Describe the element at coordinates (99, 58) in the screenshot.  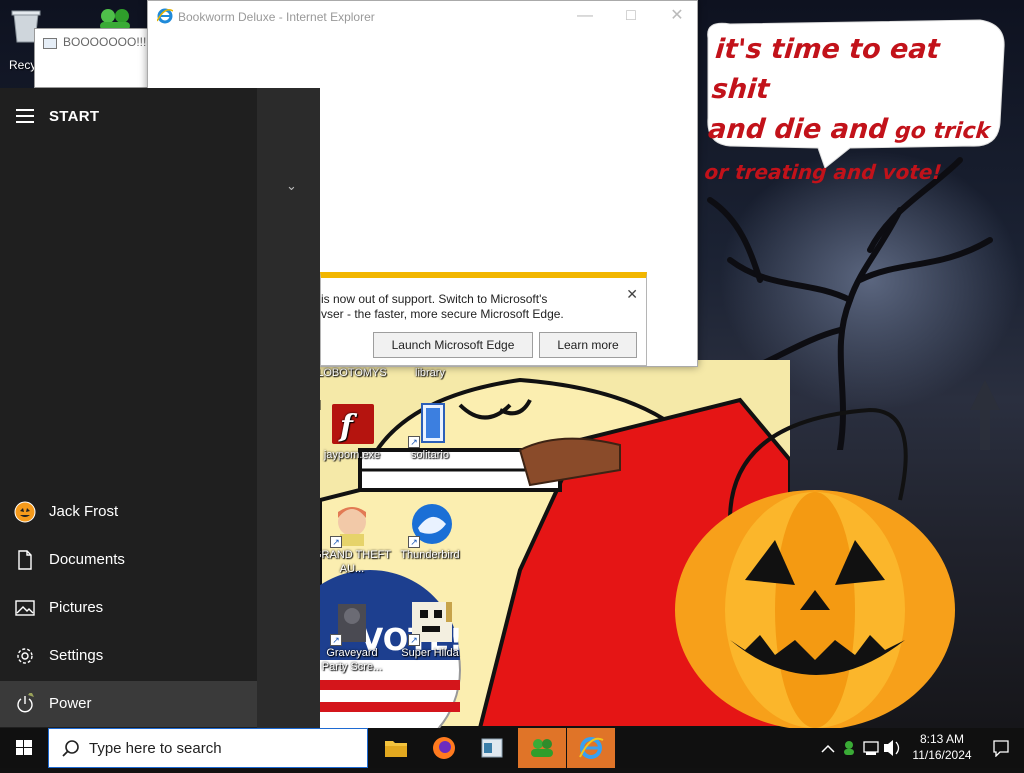
I see `boo-window: BOOOOOOO!!!!` at that location.